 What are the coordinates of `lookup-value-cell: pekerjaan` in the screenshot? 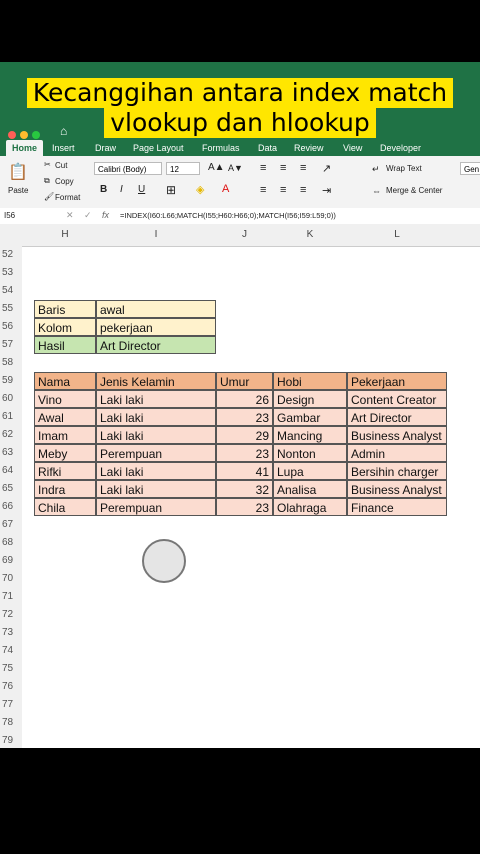 It's located at (156, 327).